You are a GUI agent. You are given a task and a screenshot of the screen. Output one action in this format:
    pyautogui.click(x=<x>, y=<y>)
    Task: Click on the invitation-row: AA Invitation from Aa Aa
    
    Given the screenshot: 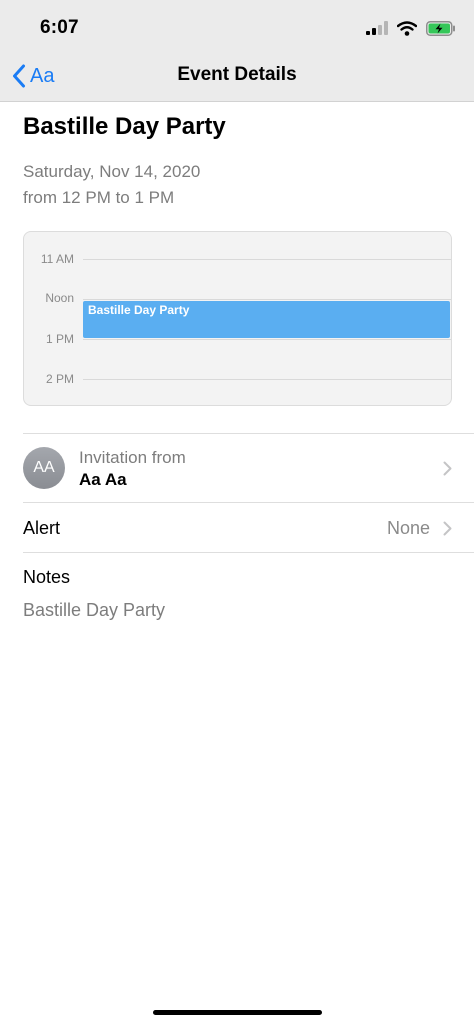 What is the action you would take?
    pyautogui.click(x=237, y=468)
    